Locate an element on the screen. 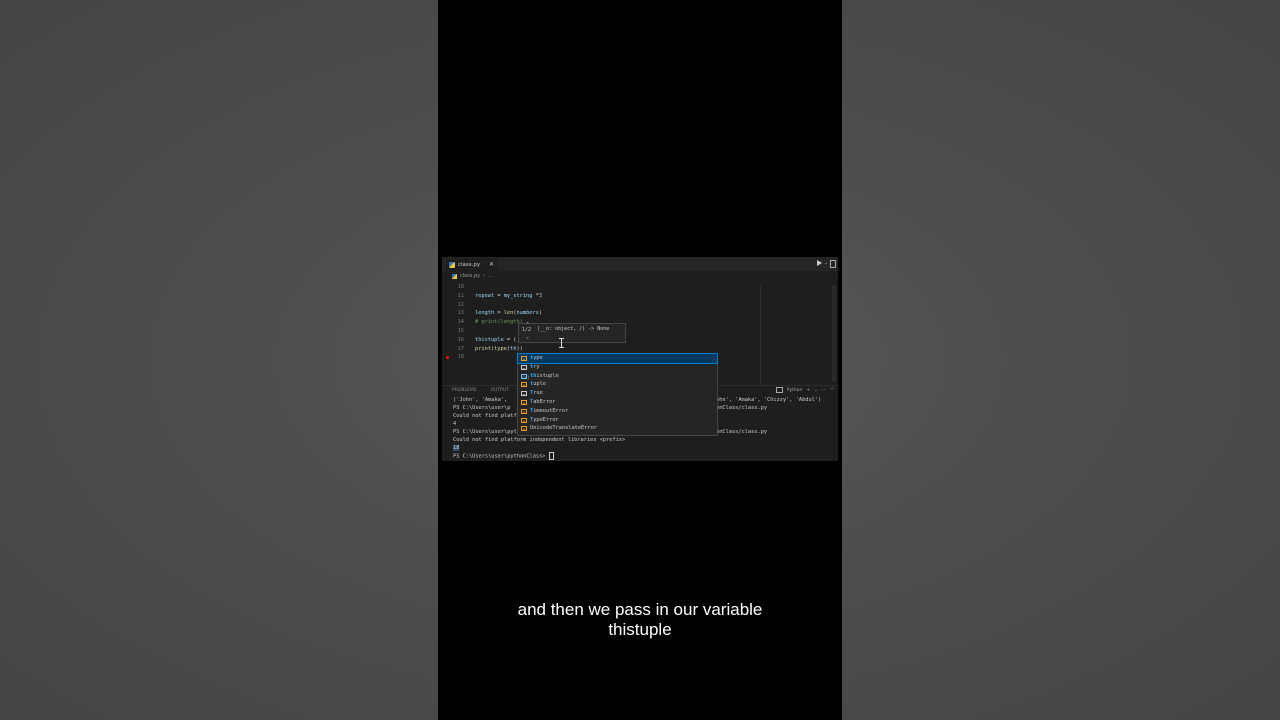 The width and height of the screenshot is (1280, 720). tab-problems: PROBLEMS is located at coordinates (464, 390).